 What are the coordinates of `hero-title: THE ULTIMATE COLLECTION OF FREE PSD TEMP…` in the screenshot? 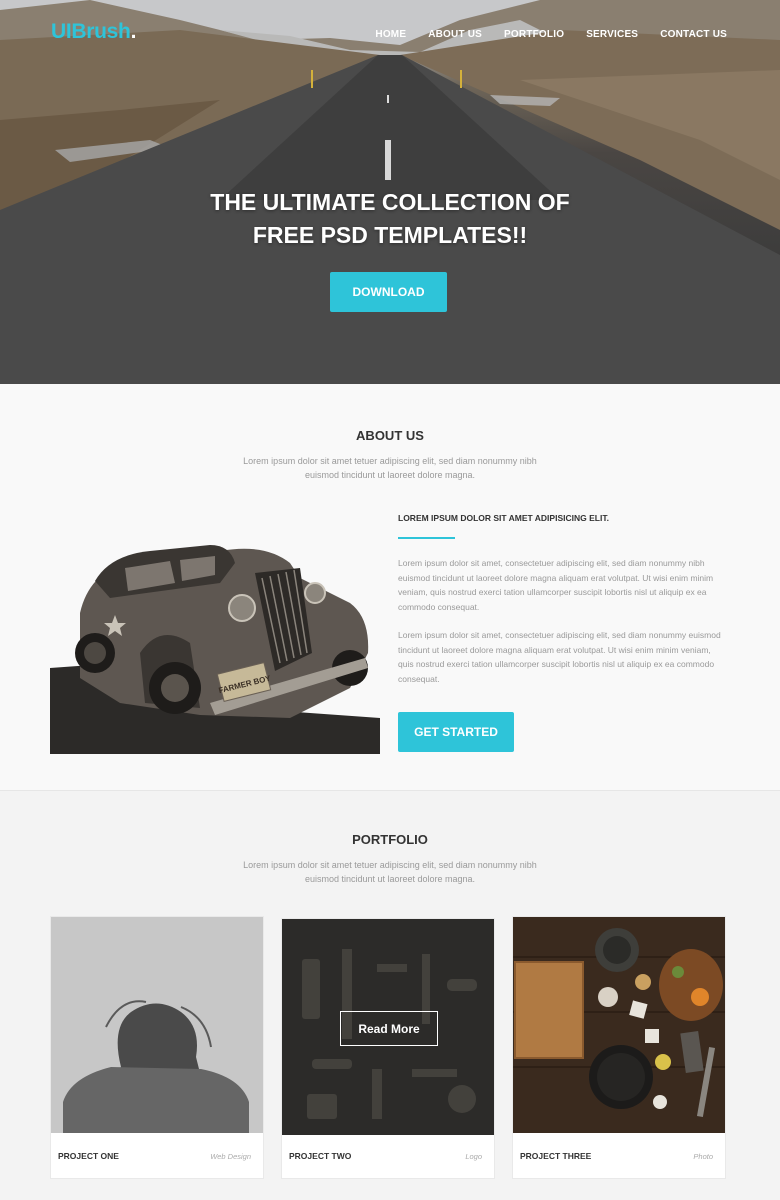 It's located at (390, 219).